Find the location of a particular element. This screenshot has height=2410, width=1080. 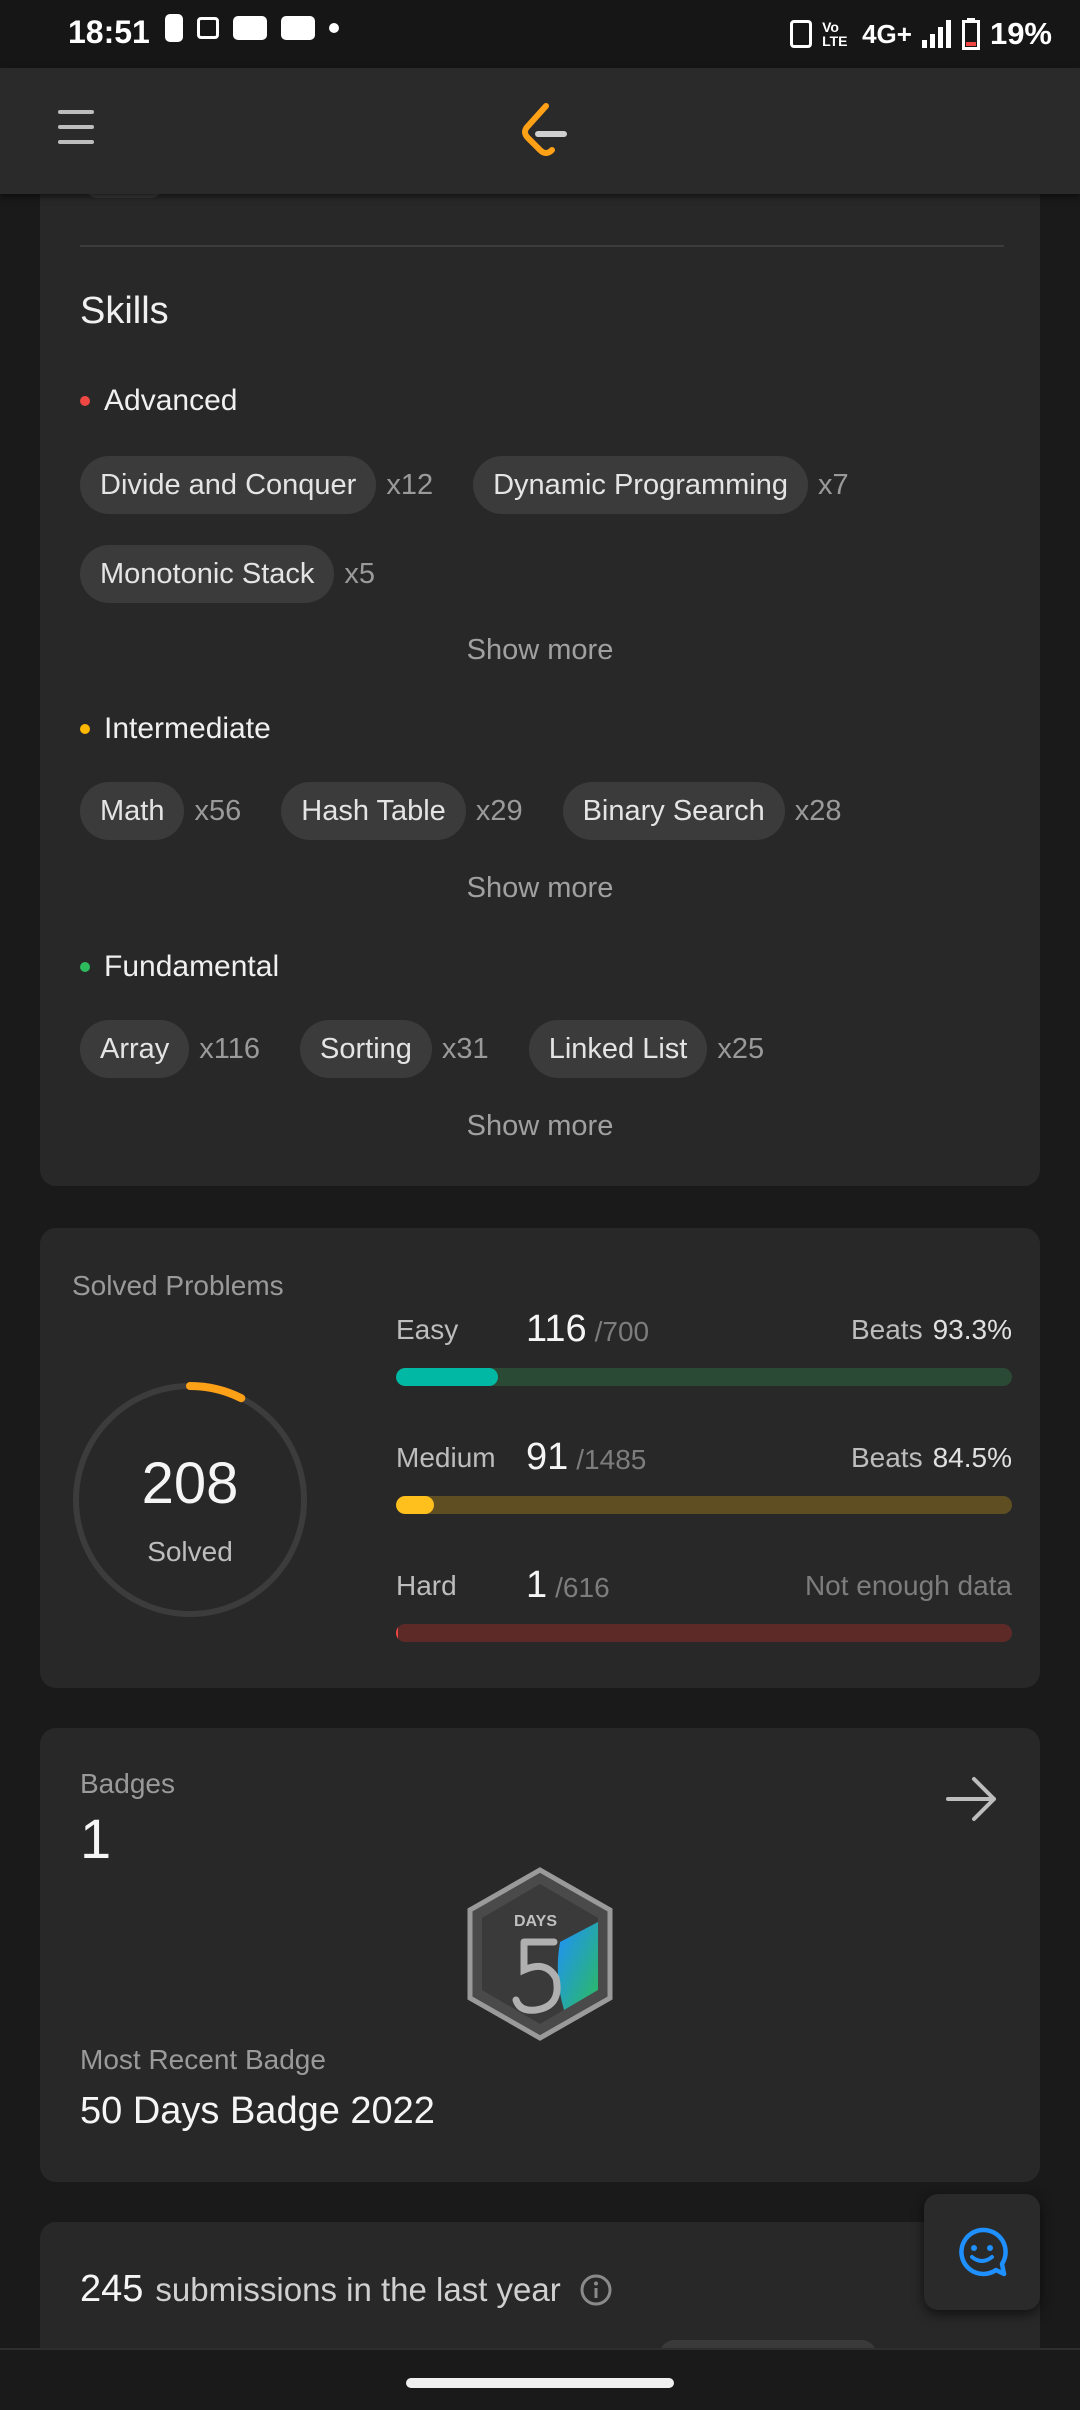

difficulty-solved: 91/1485 is located at coordinates (586, 1457).